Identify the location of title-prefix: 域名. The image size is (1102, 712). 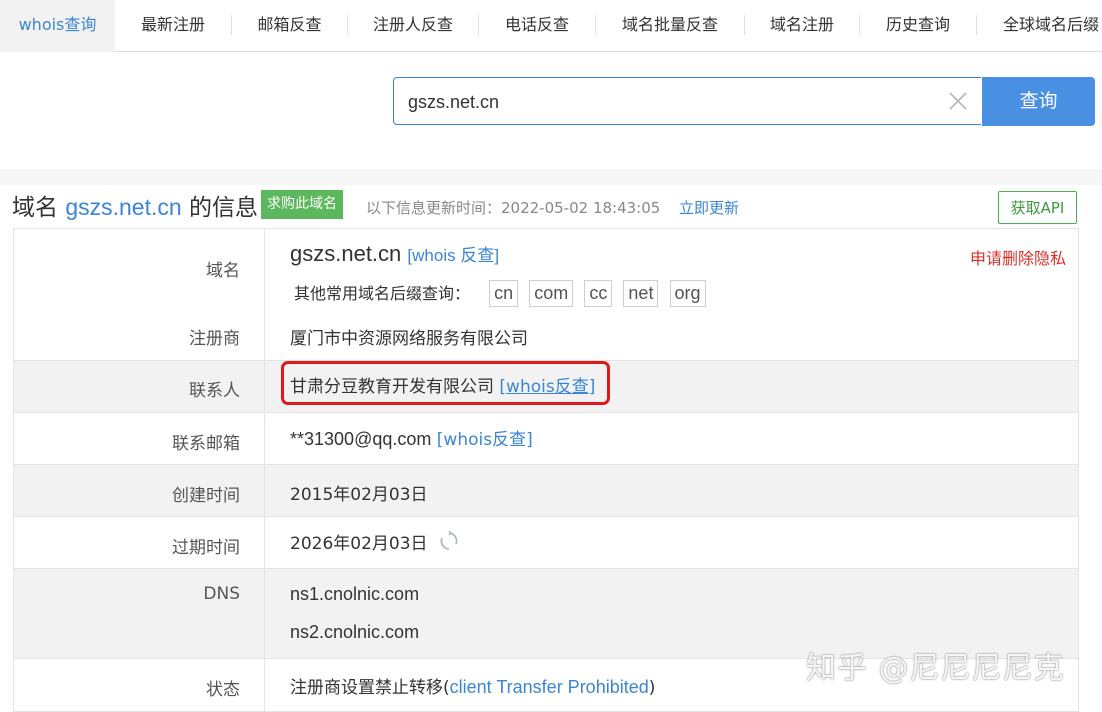
(35, 208).